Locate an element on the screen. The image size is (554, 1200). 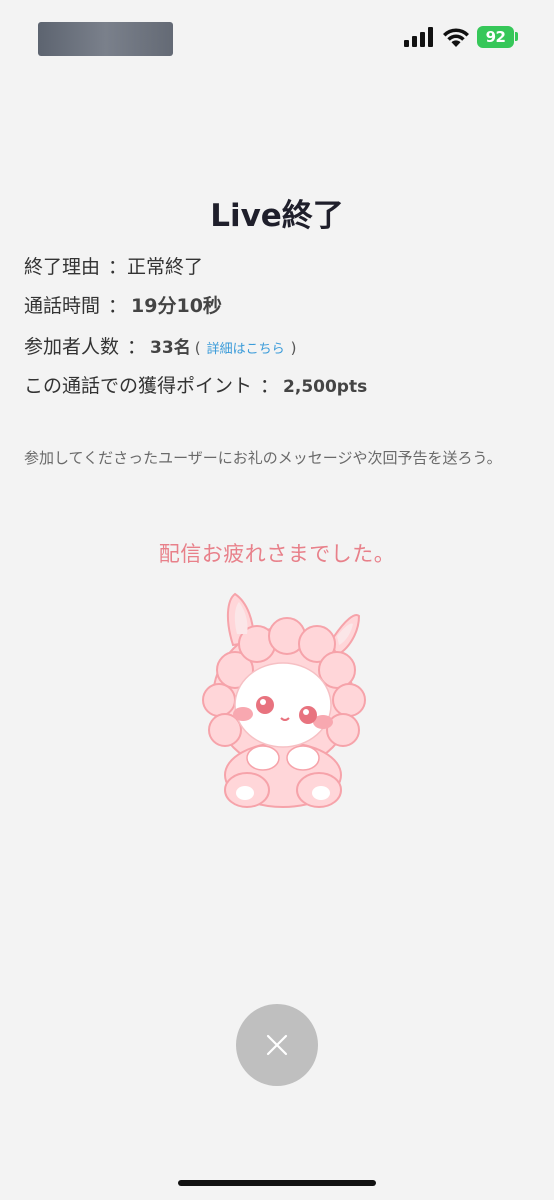
points-colon: ： is located at coordinates (270, 386).